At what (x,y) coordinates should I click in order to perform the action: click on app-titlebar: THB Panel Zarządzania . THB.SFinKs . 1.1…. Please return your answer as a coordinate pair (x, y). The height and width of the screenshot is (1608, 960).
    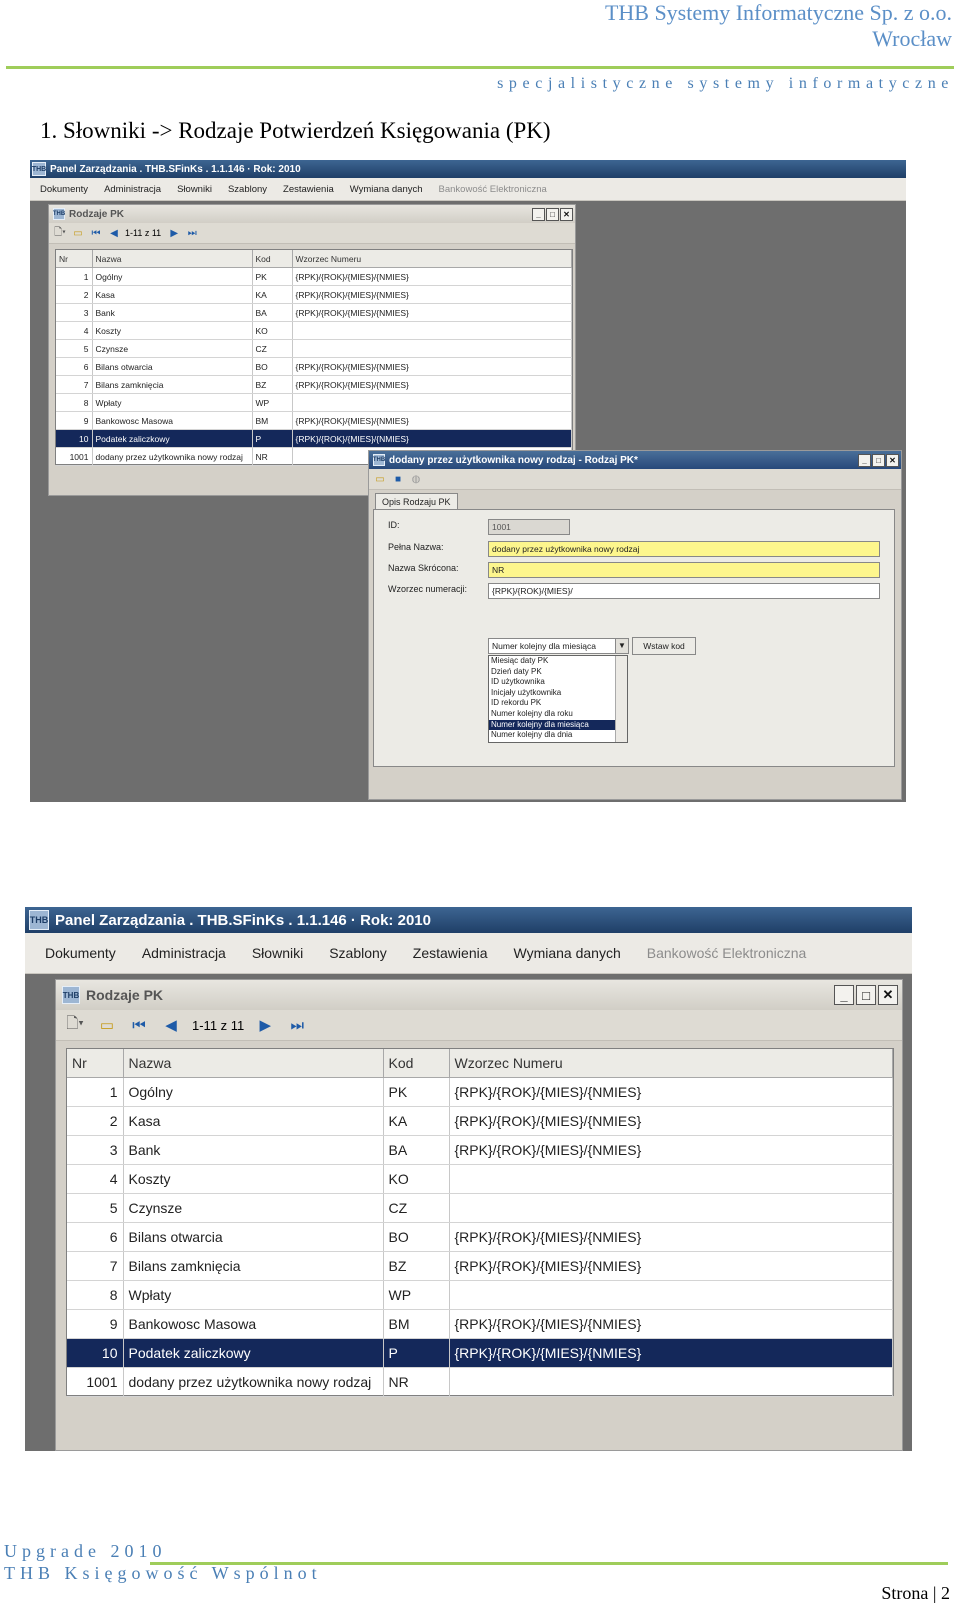
    Looking at the image, I should click on (468, 920).